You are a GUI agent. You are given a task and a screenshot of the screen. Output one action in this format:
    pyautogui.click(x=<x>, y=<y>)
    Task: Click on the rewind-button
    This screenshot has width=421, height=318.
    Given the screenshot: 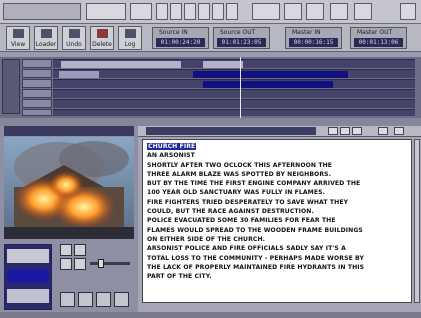 What is the action you would take?
    pyautogui.click(x=66, y=264)
    